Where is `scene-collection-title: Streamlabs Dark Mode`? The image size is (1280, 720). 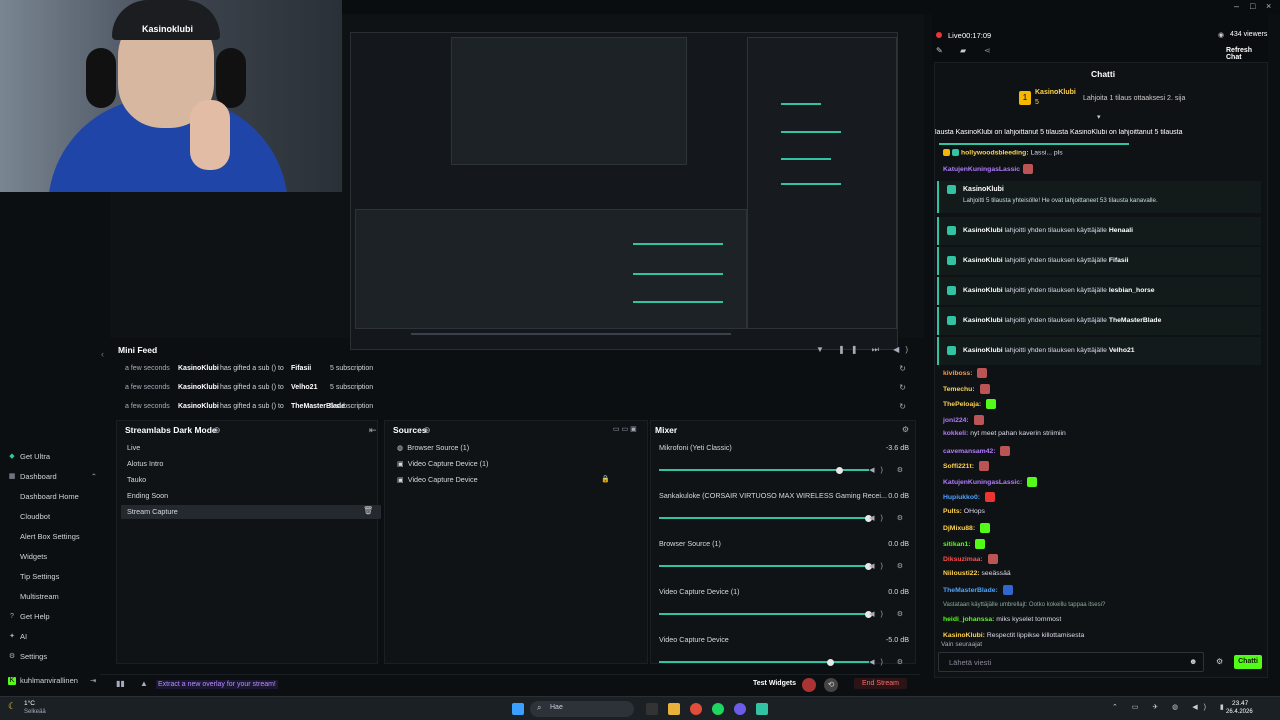
scene-collection-title: Streamlabs Dark Mode is located at coordinates (171, 430).